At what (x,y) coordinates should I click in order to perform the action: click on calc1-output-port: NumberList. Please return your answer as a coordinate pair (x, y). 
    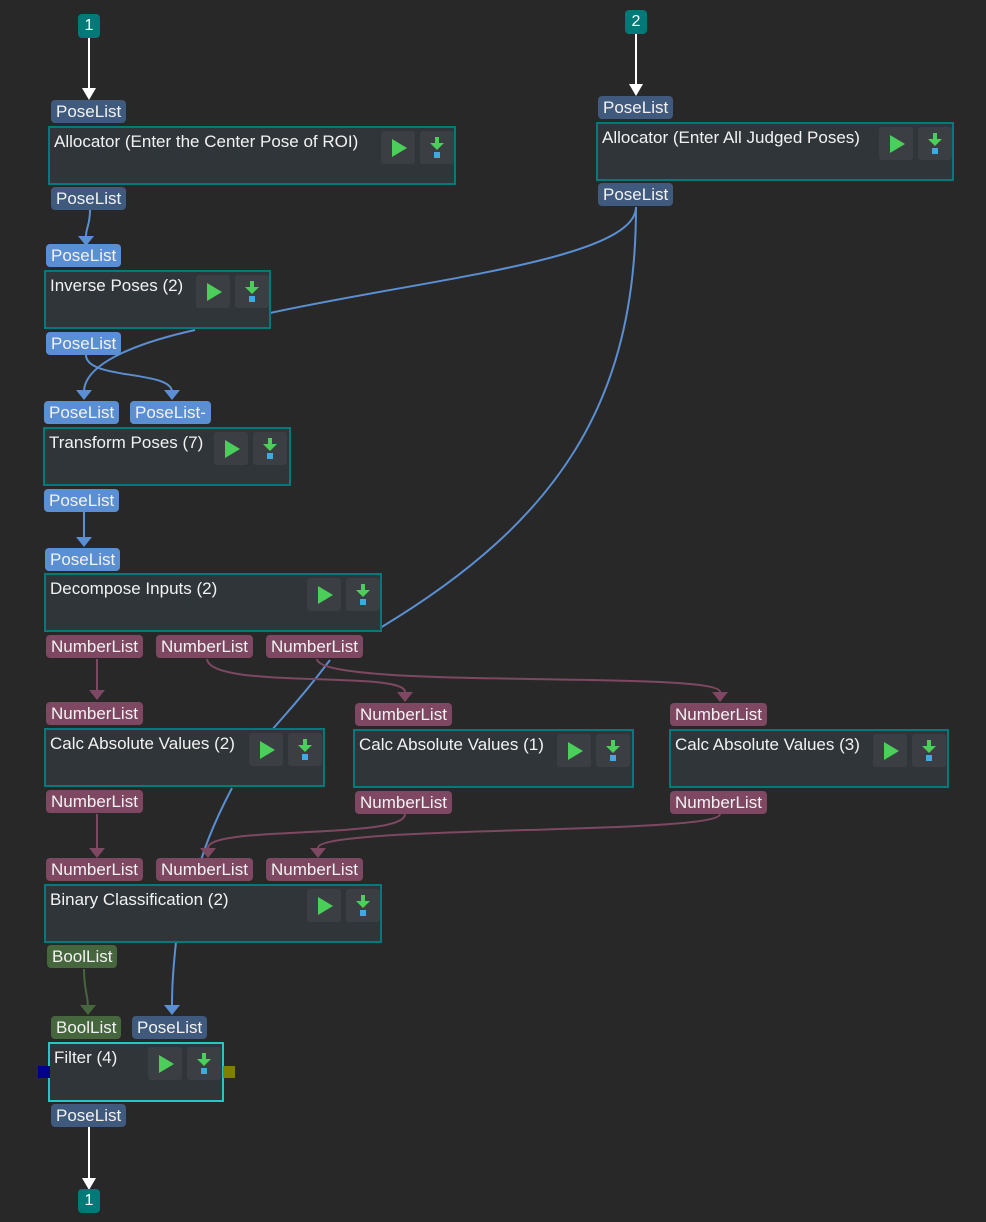
    Looking at the image, I should click on (403, 802).